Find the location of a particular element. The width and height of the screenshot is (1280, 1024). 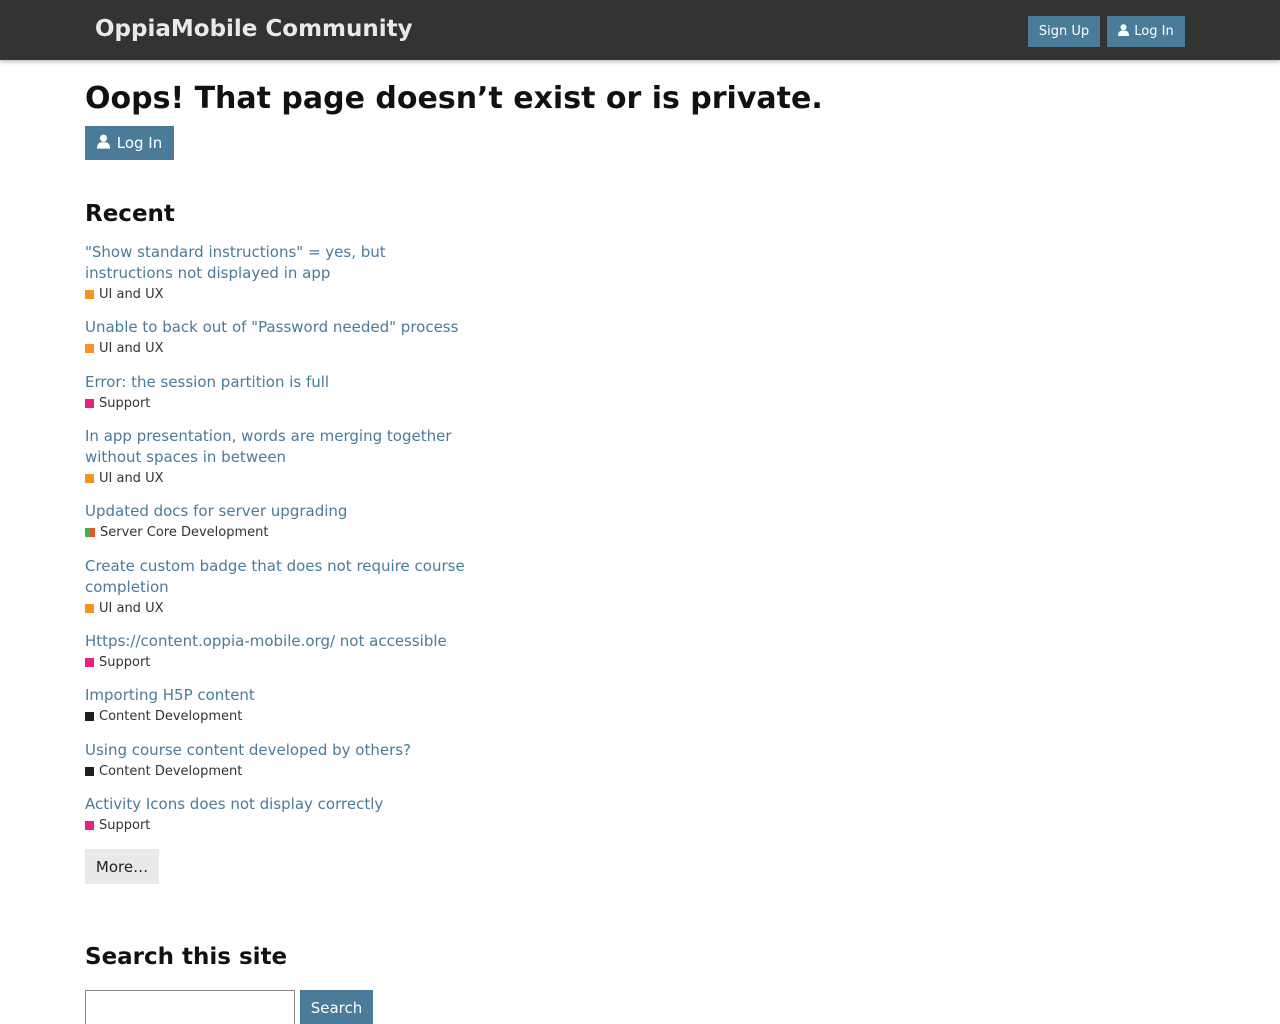

topic-title-link: Error: the session partition is full is located at coordinates (280, 382).